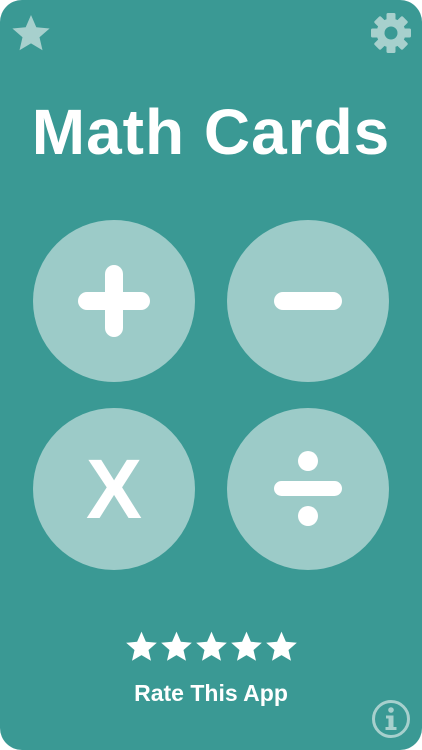  I want to click on plus-icon, so click(114, 301).